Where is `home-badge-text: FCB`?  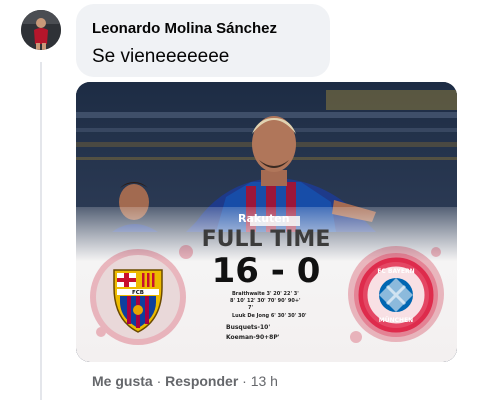
home-badge-text: FCB is located at coordinates (138, 293).